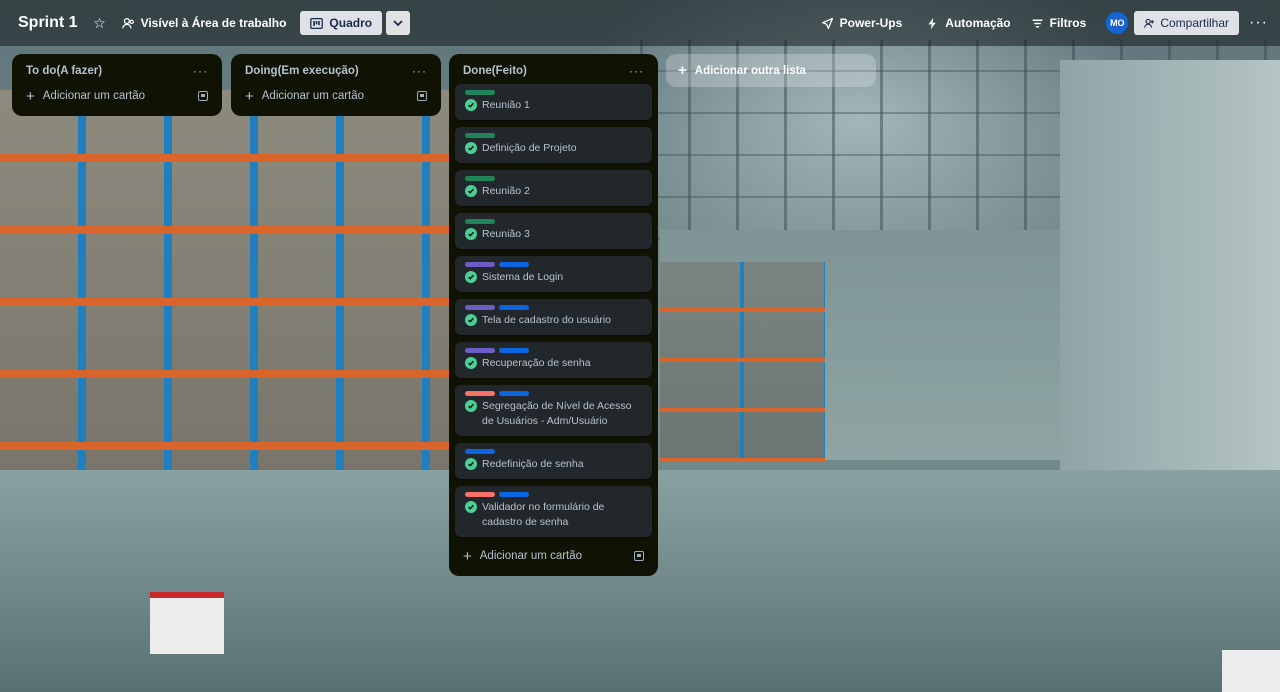 This screenshot has height=692, width=1280. Describe the element at coordinates (48, 23) in the screenshot. I see `board-title: Sprint 1` at that location.